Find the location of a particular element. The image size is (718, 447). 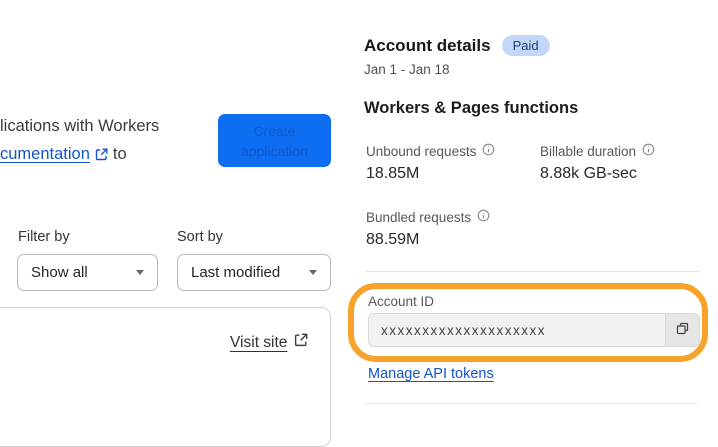

filter-by-label: Filter by is located at coordinates (44, 237).